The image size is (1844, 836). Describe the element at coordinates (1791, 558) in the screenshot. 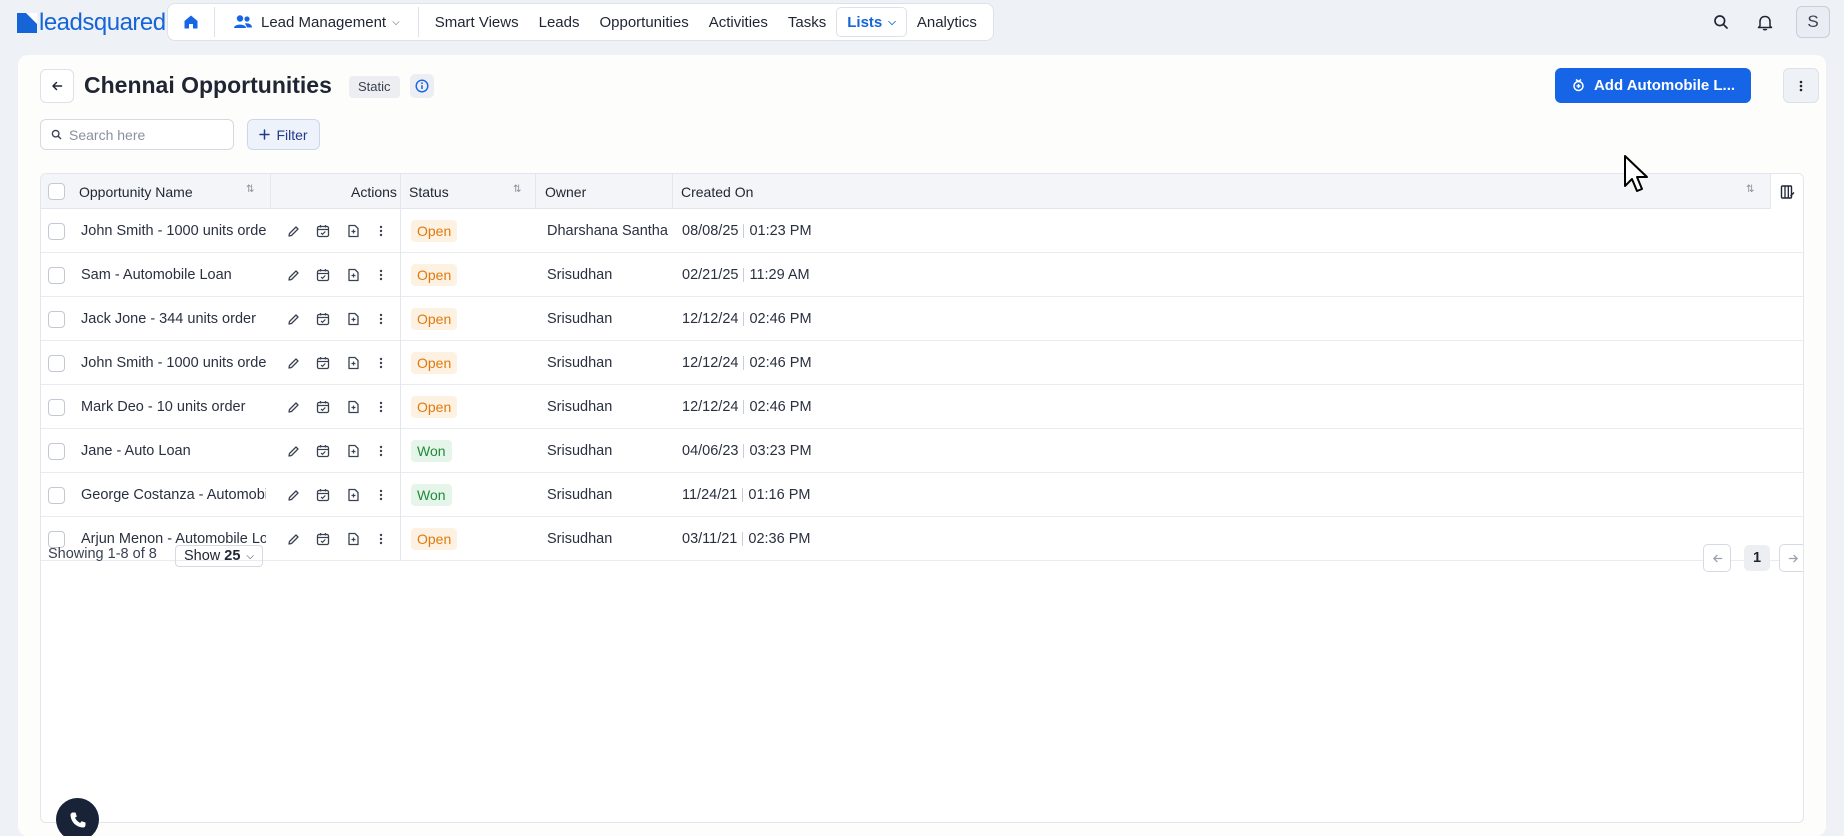

I see `next-page-button` at that location.